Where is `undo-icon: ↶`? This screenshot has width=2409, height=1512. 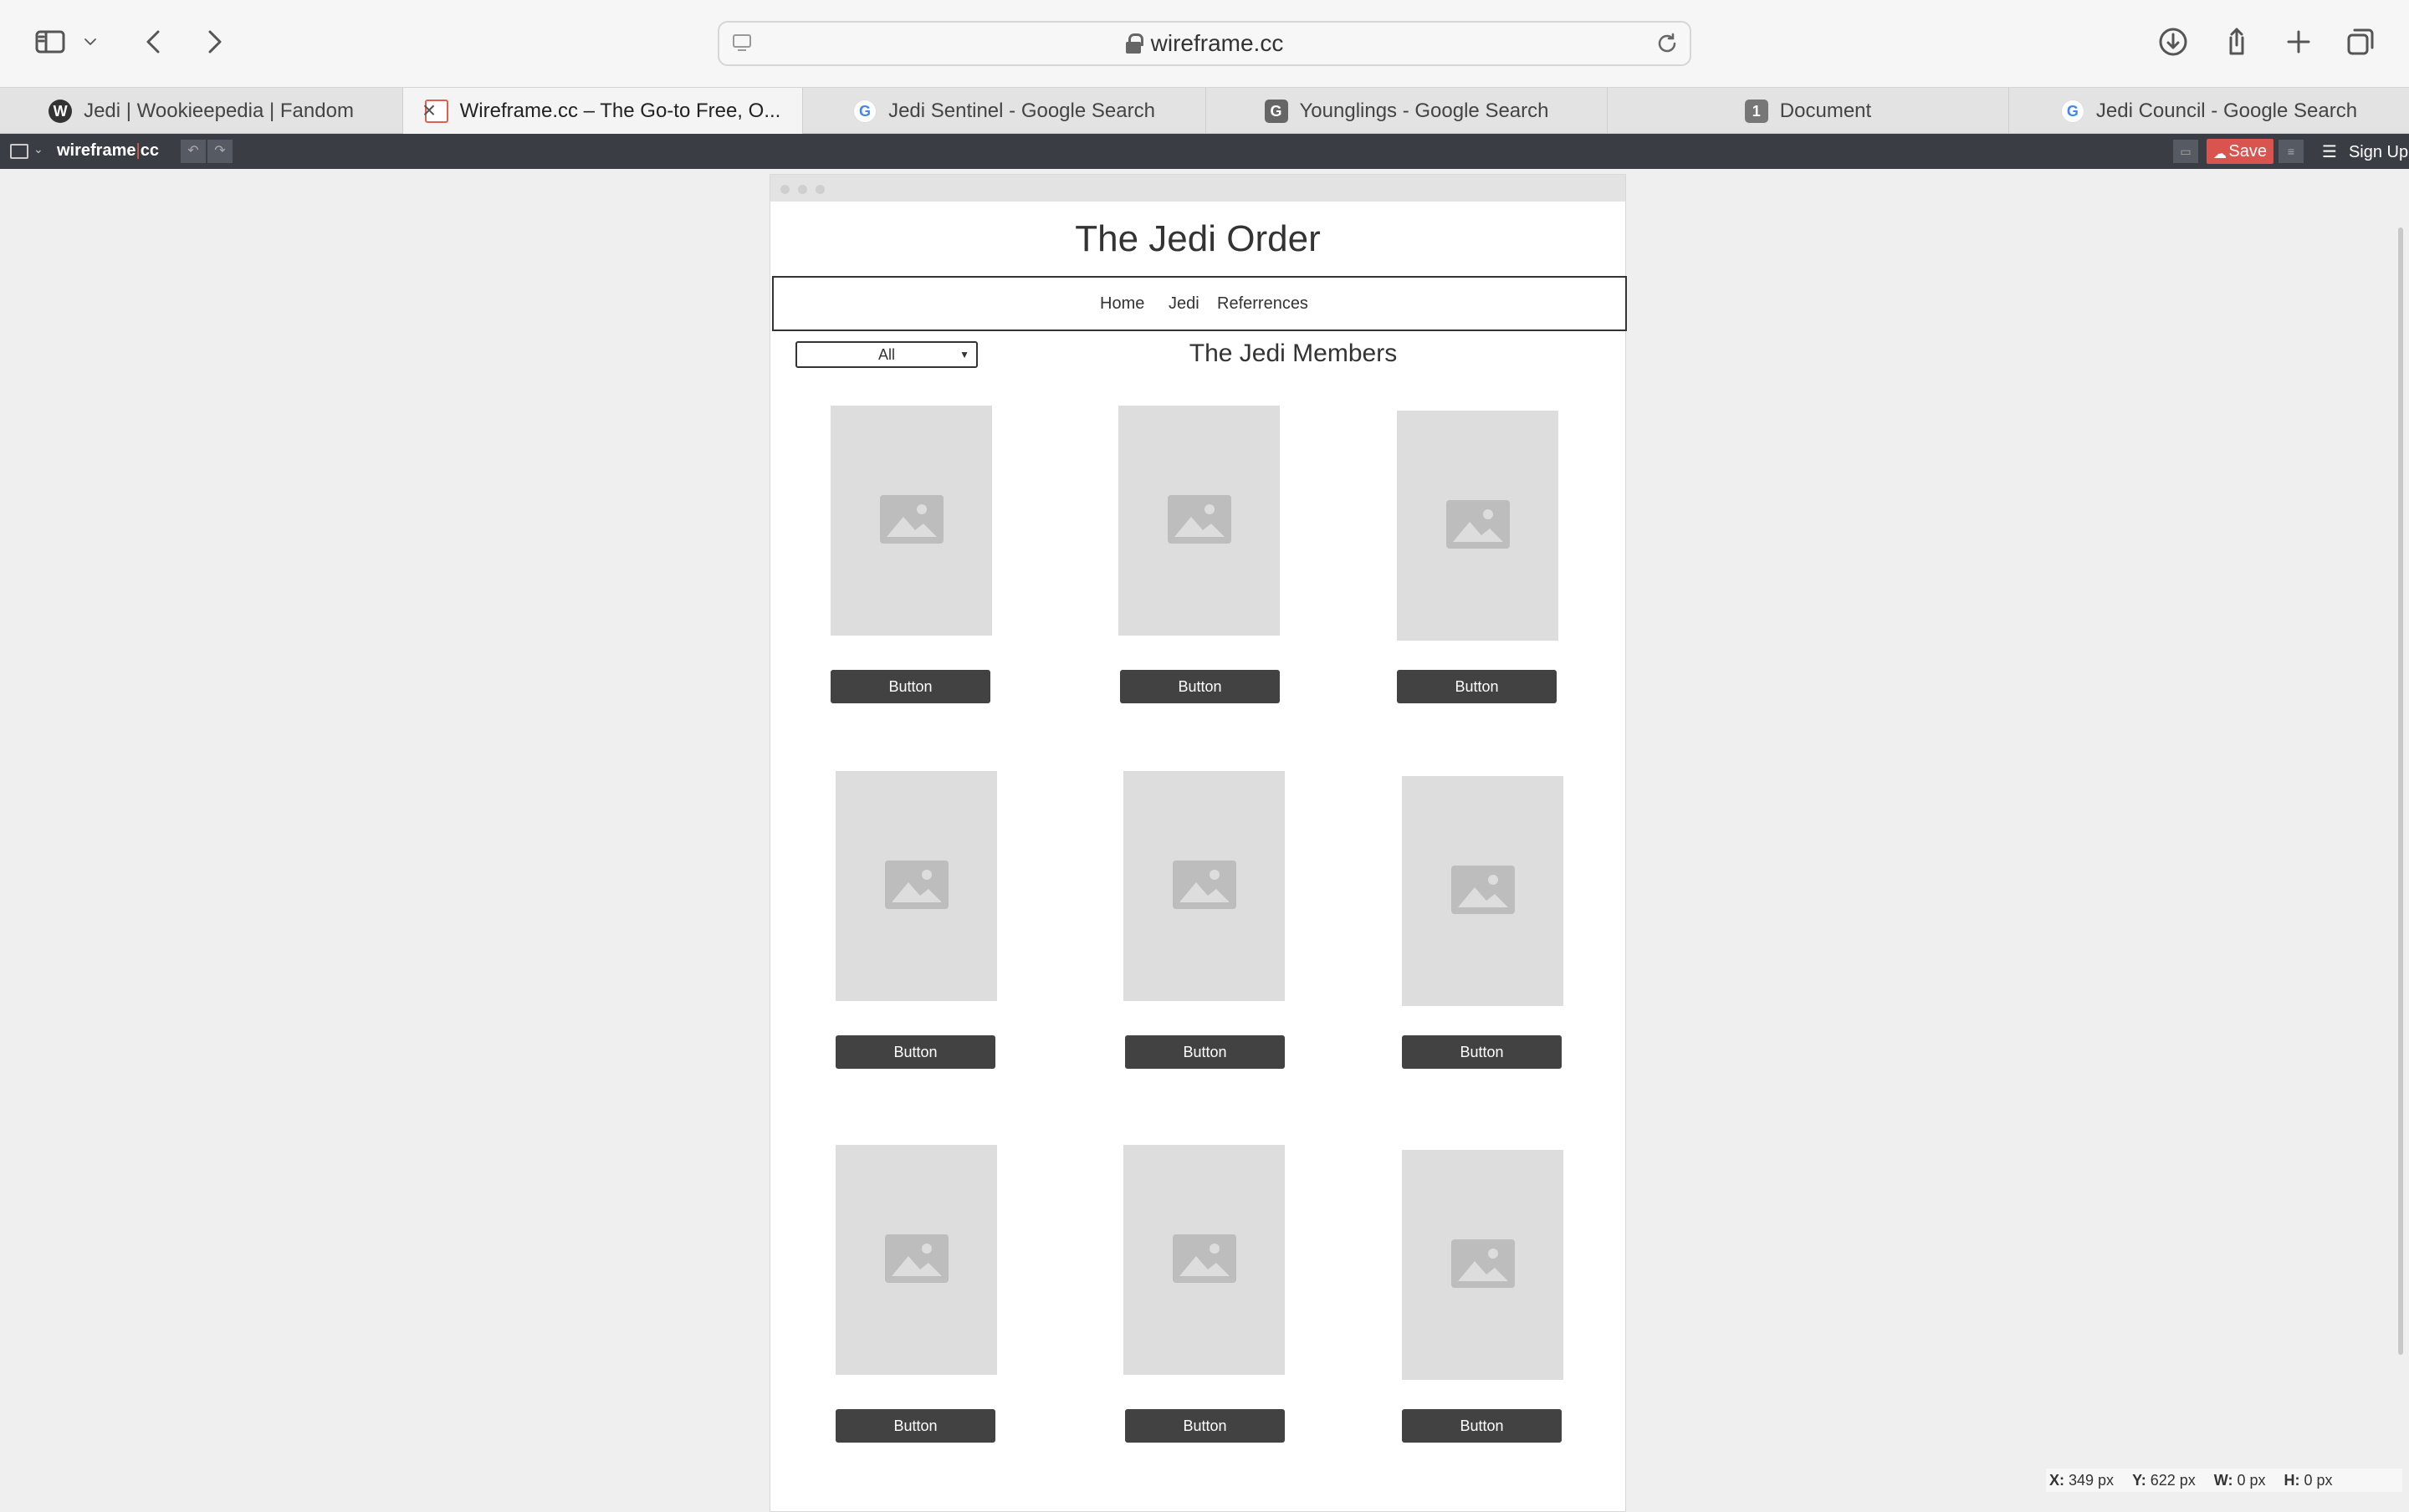
undo-icon: ↶ is located at coordinates (193, 151).